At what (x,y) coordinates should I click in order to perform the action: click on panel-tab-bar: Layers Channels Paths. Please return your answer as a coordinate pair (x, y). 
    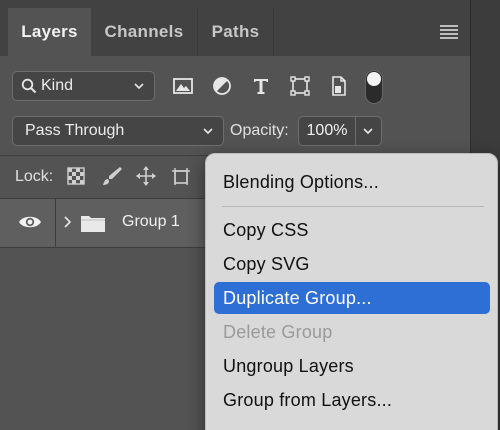
    Looking at the image, I should click on (235, 28).